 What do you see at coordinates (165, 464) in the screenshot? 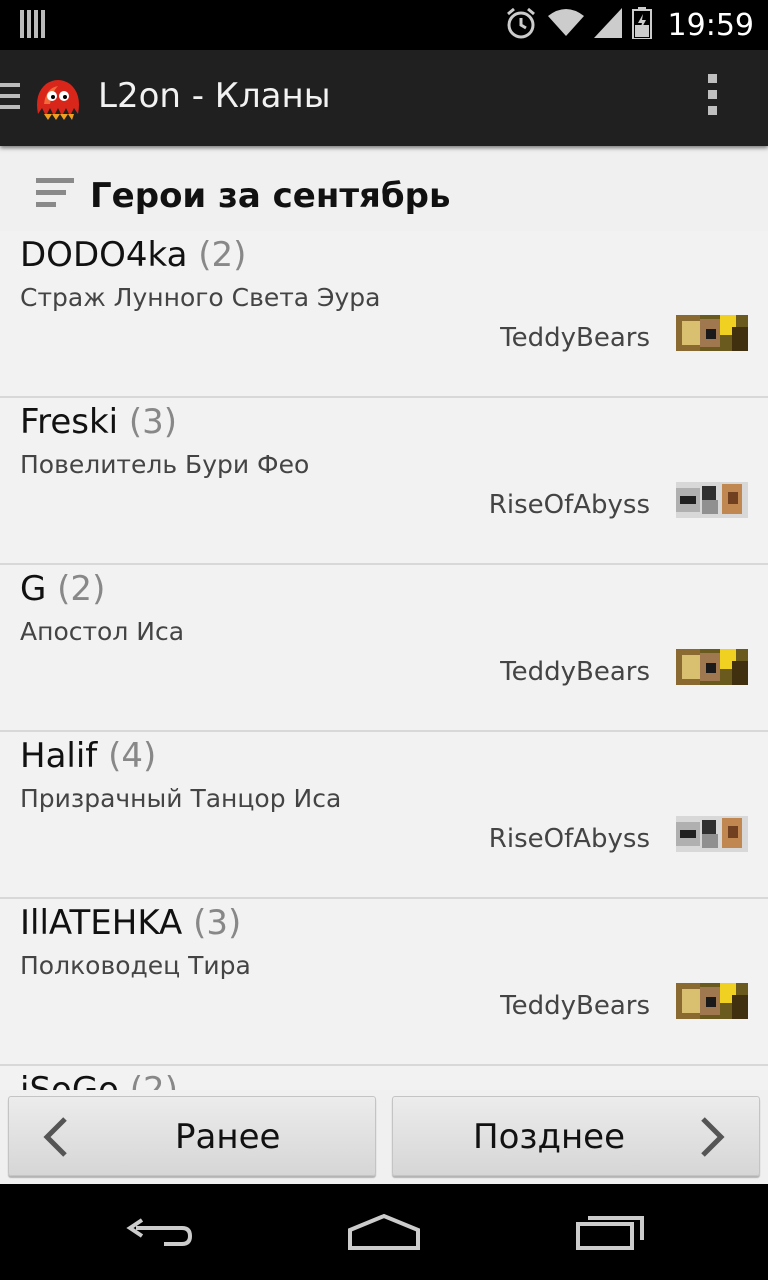
I see `hero-class: Повелитель Бури Фео` at bounding box center [165, 464].